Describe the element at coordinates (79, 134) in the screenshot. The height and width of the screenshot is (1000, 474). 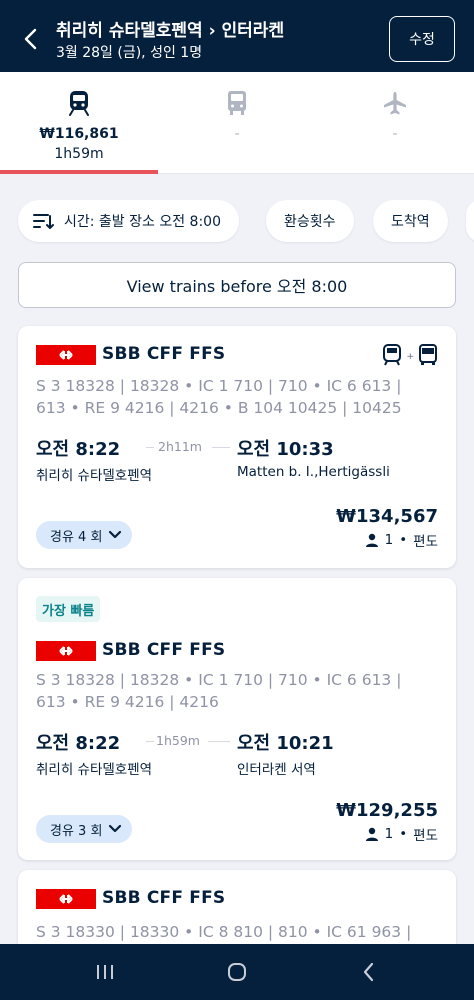
I see `tab-train-price: ₩116,861` at that location.